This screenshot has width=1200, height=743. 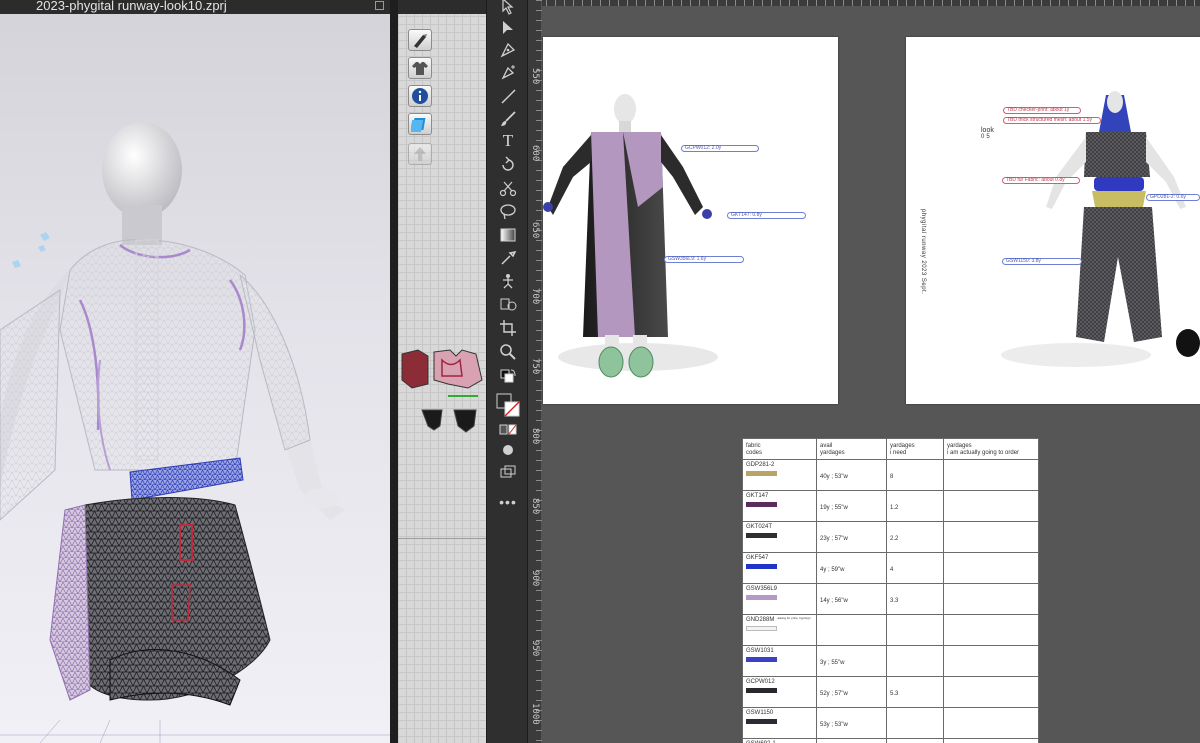 I want to click on 2d-pattern-window, so click(x=442, y=371).